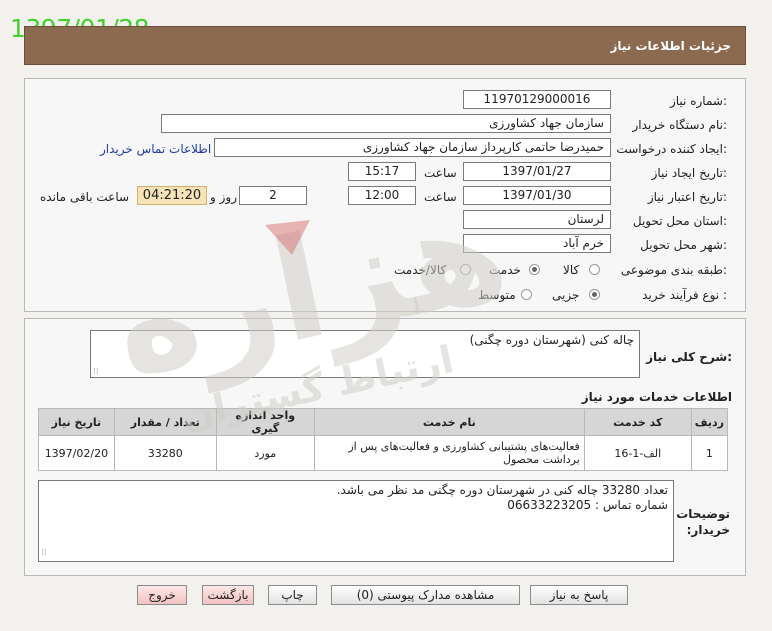 The image size is (772, 631). What do you see at coordinates (265, 453) in the screenshot?
I see `cell-unit: مورد` at bounding box center [265, 453].